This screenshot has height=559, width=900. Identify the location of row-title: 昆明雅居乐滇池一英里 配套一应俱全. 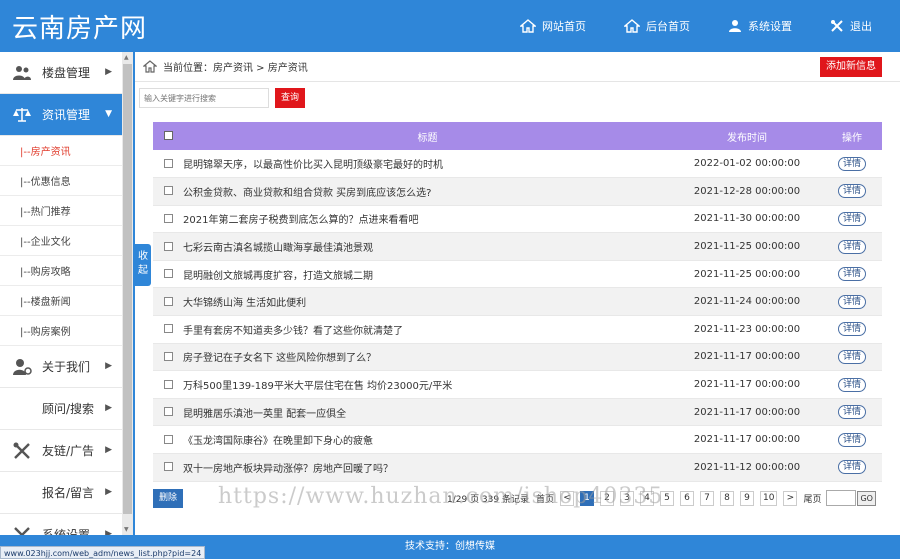
(427, 412).